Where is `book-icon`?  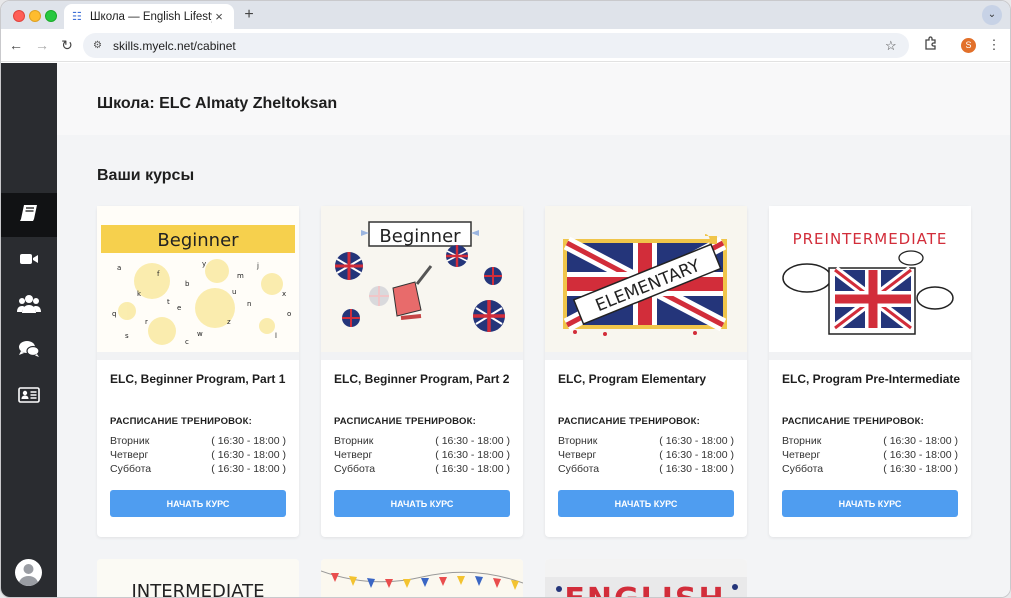
book-icon is located at coordinates (29, 215).